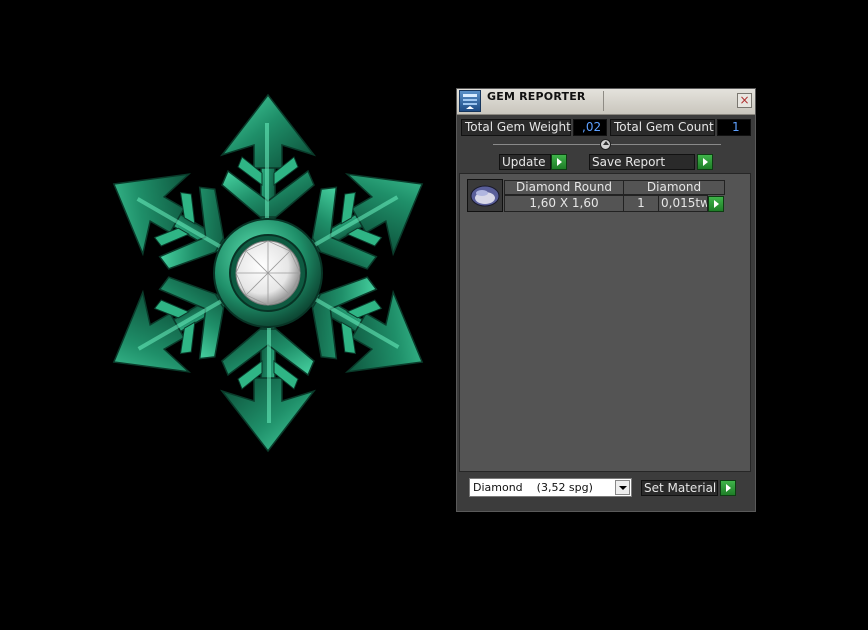  Describe the element at coordinates (734, 127) in the screenshot. I see `total-gem-count-value: 1` at that location.